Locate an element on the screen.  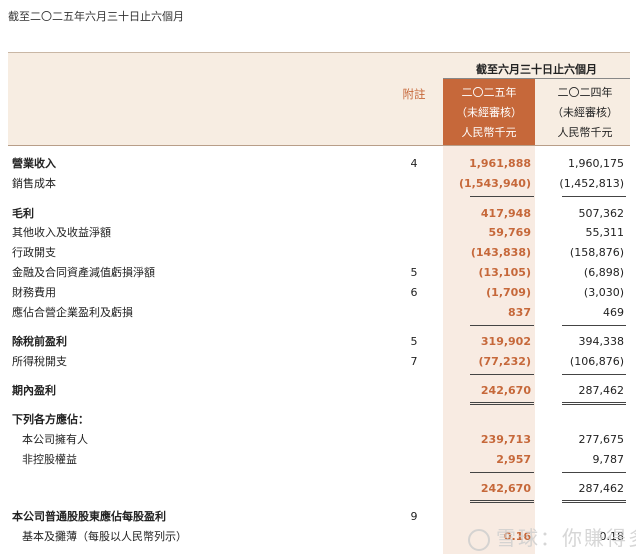
header-bottom-rule is located at coordinates (319, 145).